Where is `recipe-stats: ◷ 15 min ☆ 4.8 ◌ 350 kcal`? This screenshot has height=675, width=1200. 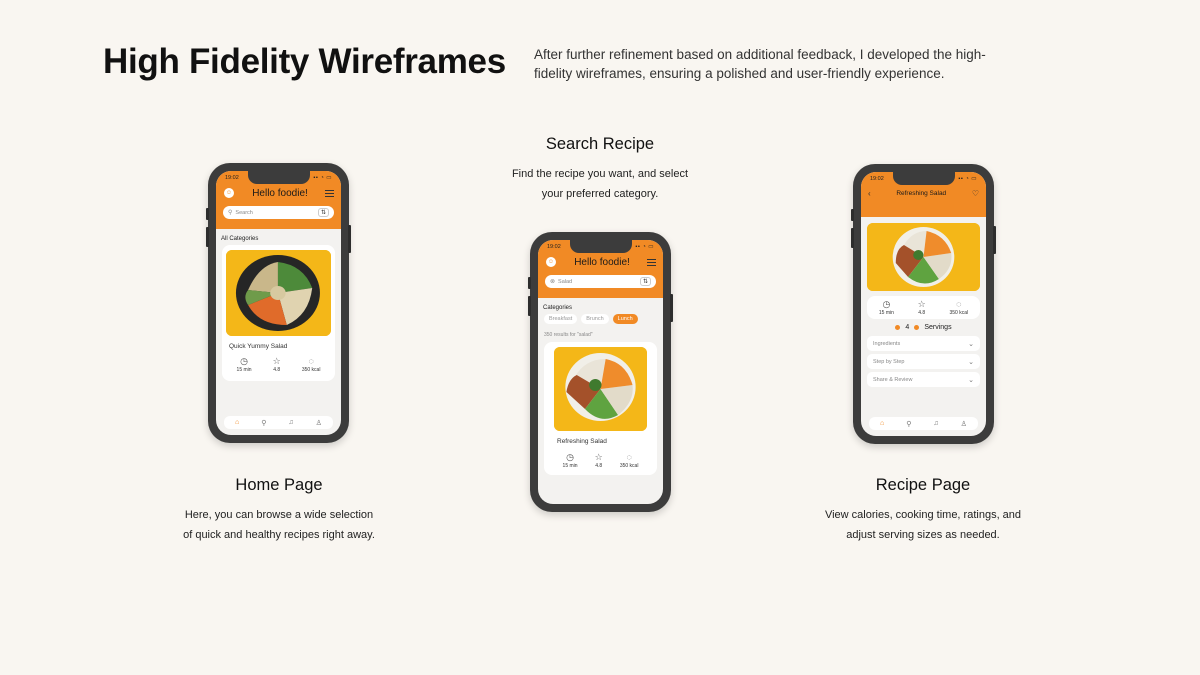
recipe-stats: ◷ 15 min ☆ 4.8 ◌ 350 kcal is located at coordinates (923, 307).